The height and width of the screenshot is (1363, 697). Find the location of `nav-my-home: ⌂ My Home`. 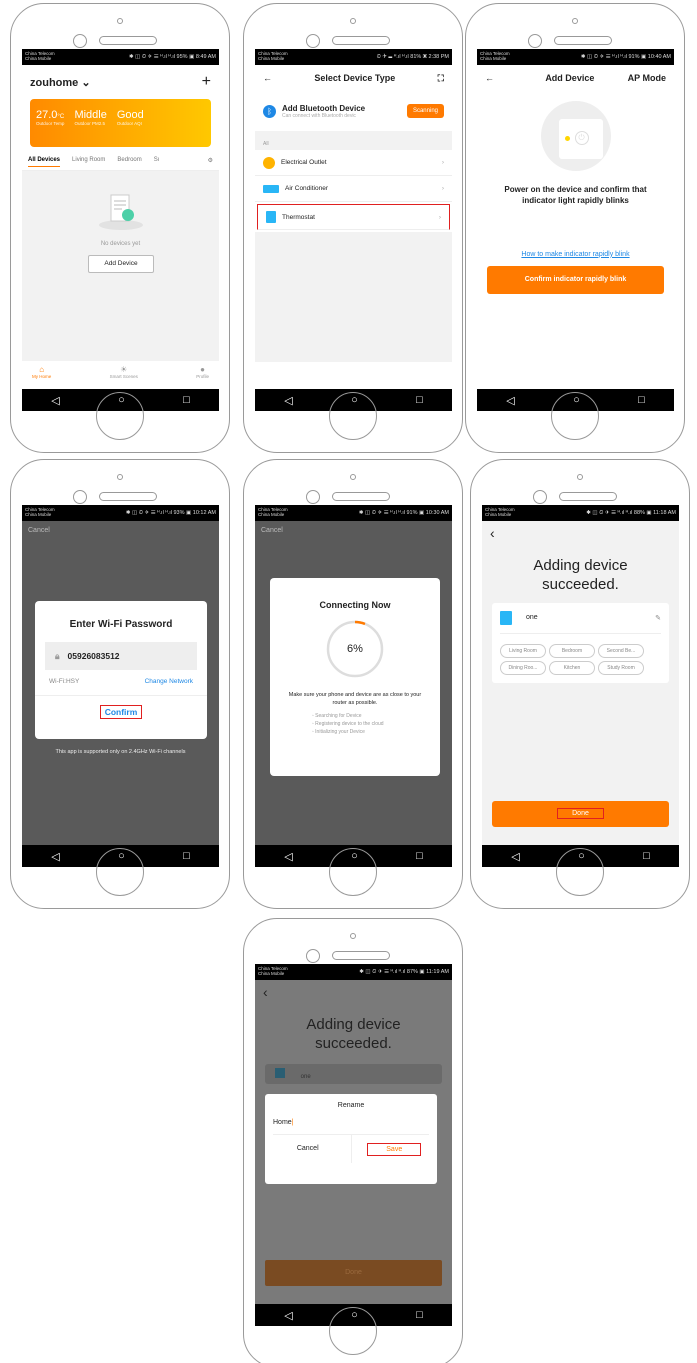

nav-my-home: ⌂ My Home is located at coordinates (41, 372).